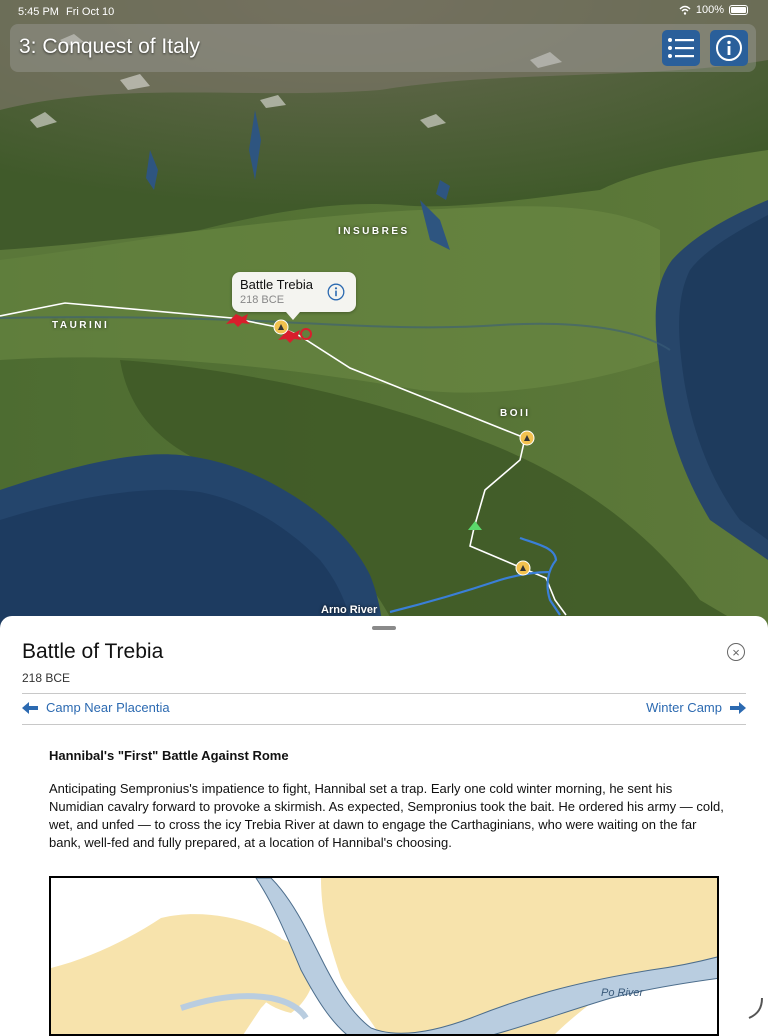  I want to click on region-label-taurini: TAURINI, so click(81, 325).